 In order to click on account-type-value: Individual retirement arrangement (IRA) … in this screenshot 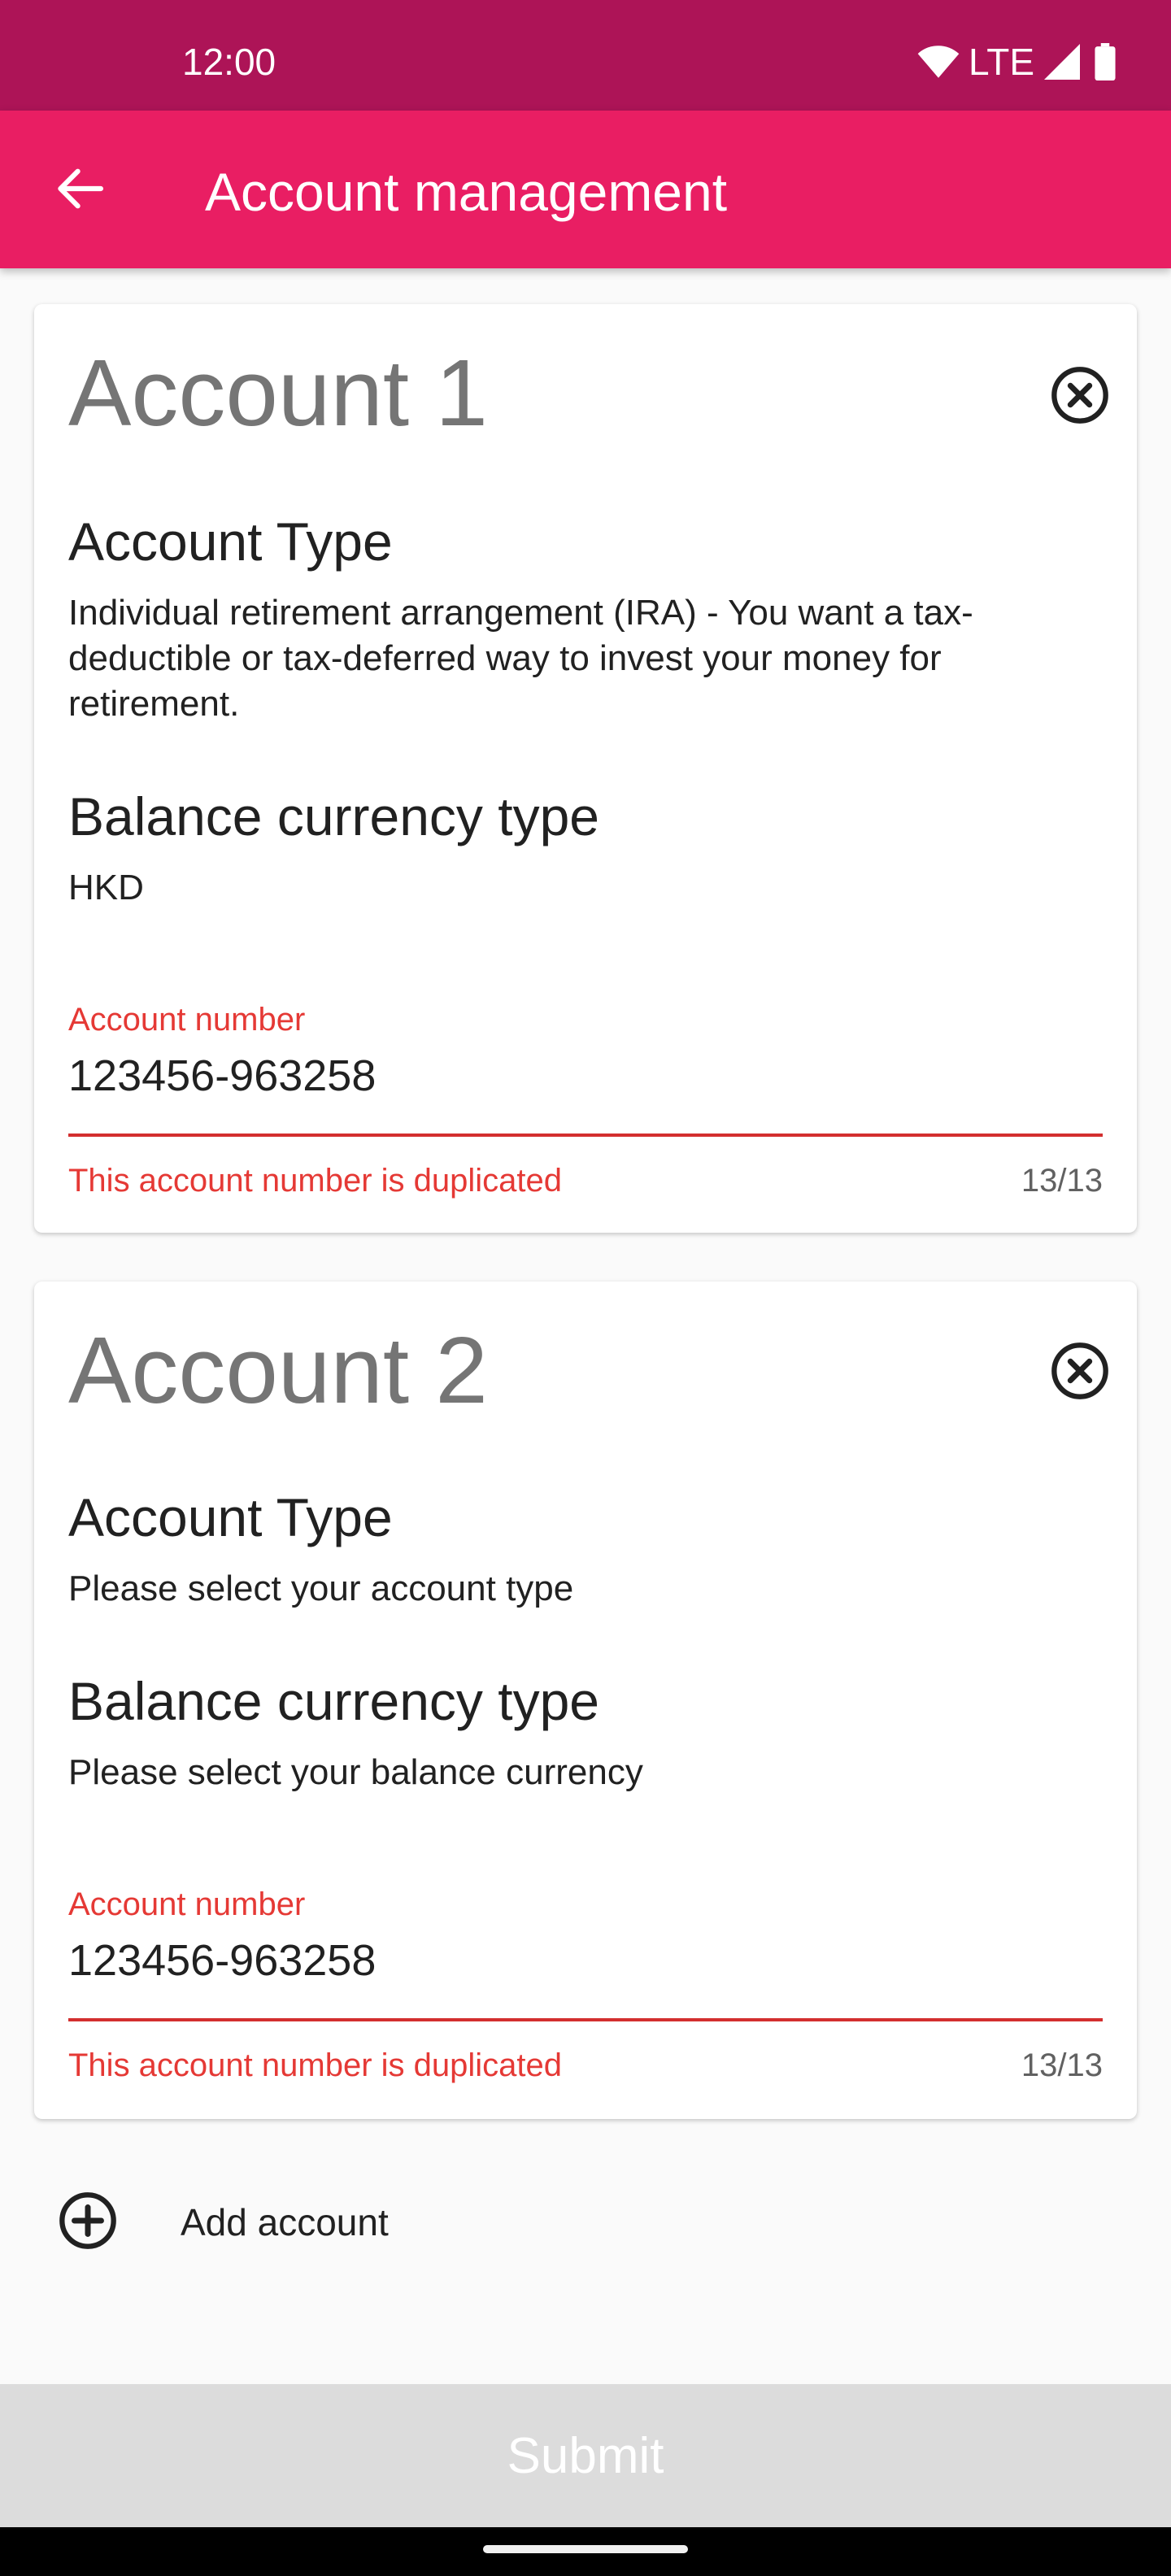, I will do `click(584, 659)`.